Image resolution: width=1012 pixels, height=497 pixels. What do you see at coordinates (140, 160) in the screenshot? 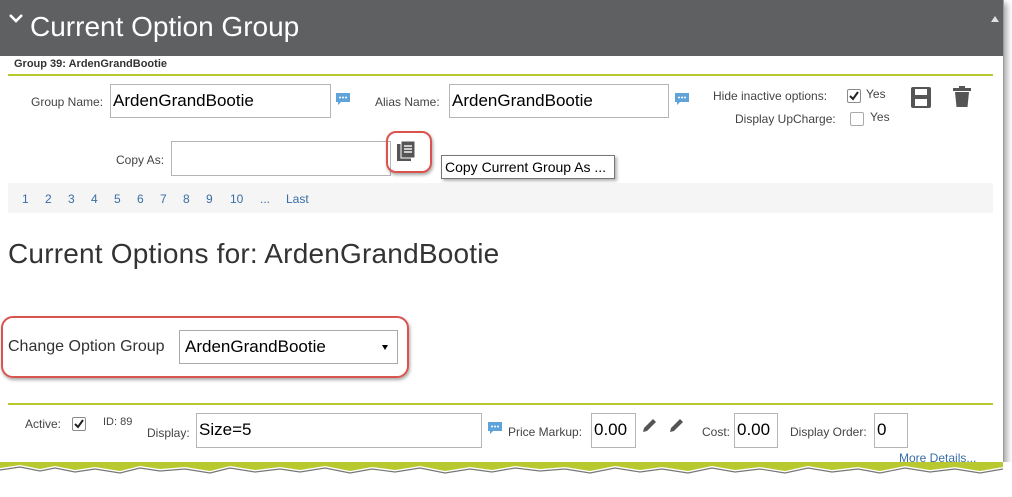
I see `copy-as-label: Copy As:` at bounding box center [140, 160].